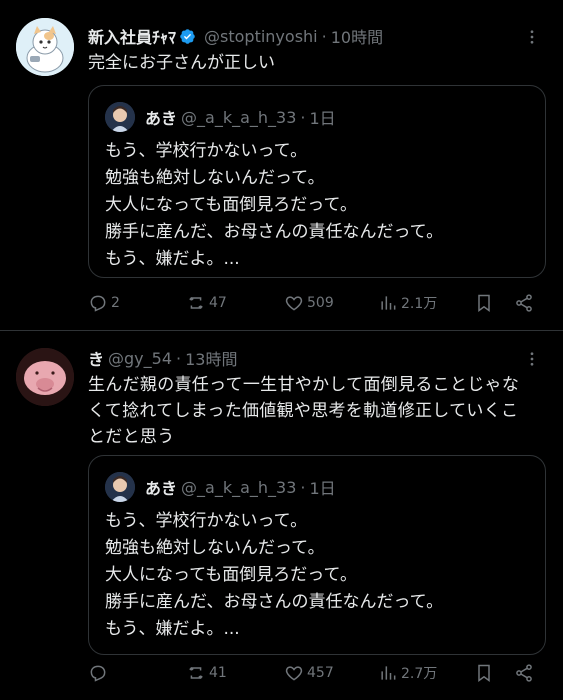 Image resolution: width=563 pixels, height=700 pixels. Describe the element at coordinates (211, 358) in the screenshot. I see `timestamp: 13時間` at that location.